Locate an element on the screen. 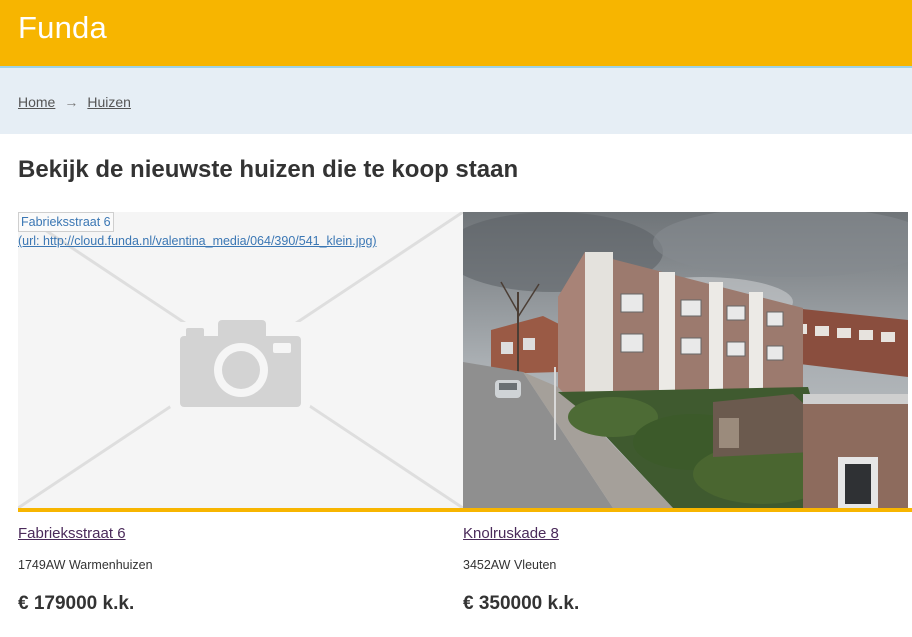  listing-price: € 350000 k.k. is located at coordinates (521, 603).